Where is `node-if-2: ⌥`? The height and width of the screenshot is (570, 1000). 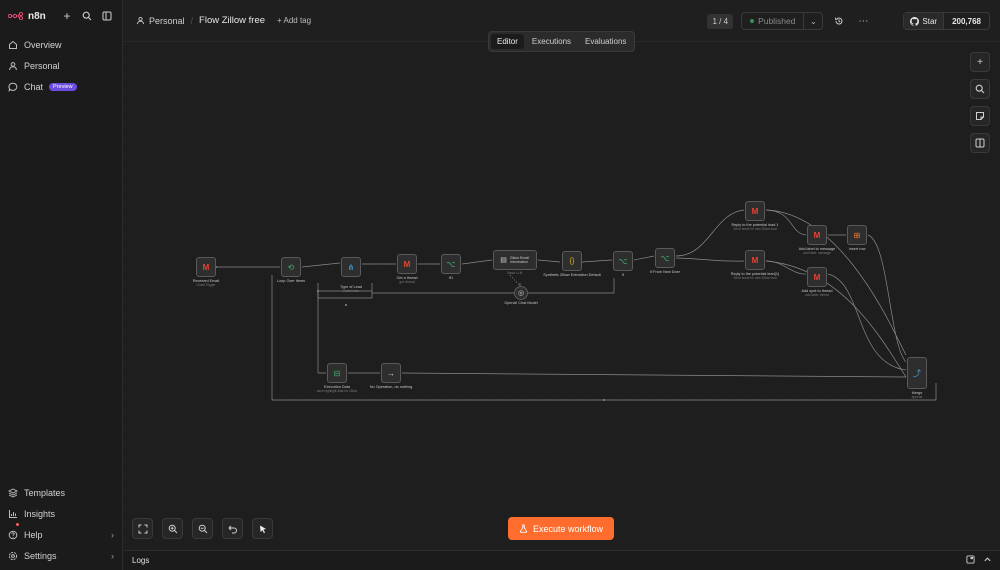 node-if-2: ⌥ is located at coordinates (623, 261).